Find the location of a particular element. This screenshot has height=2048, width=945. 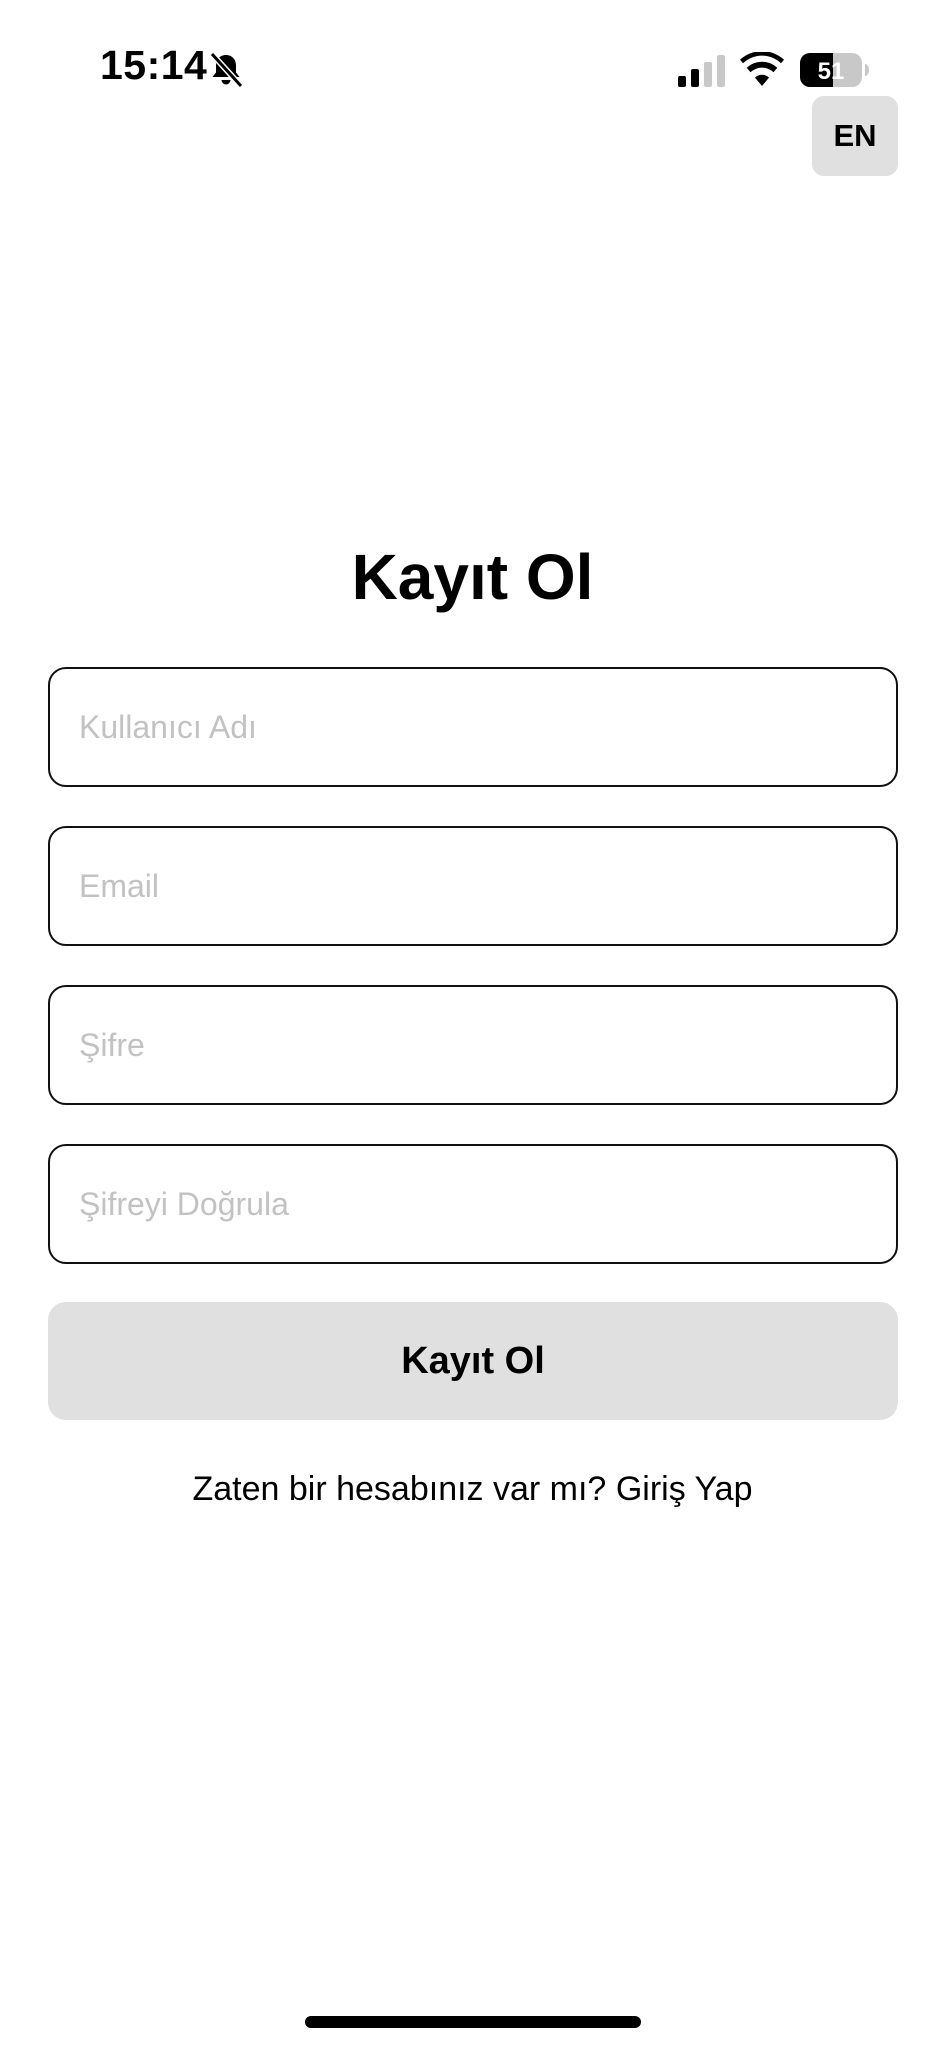

cellular-signal-icon is located at coordinates (701, 71).